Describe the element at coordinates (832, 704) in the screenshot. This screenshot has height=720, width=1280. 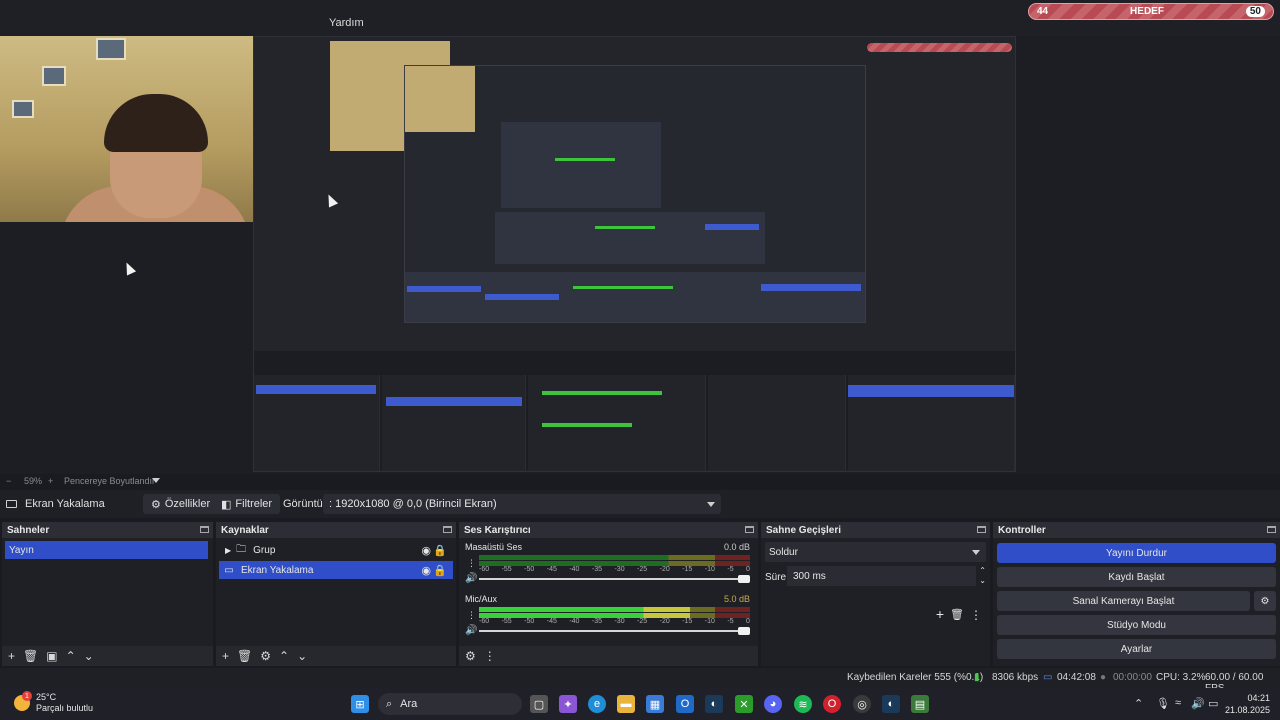
I see `opera-icon: O` at that location.